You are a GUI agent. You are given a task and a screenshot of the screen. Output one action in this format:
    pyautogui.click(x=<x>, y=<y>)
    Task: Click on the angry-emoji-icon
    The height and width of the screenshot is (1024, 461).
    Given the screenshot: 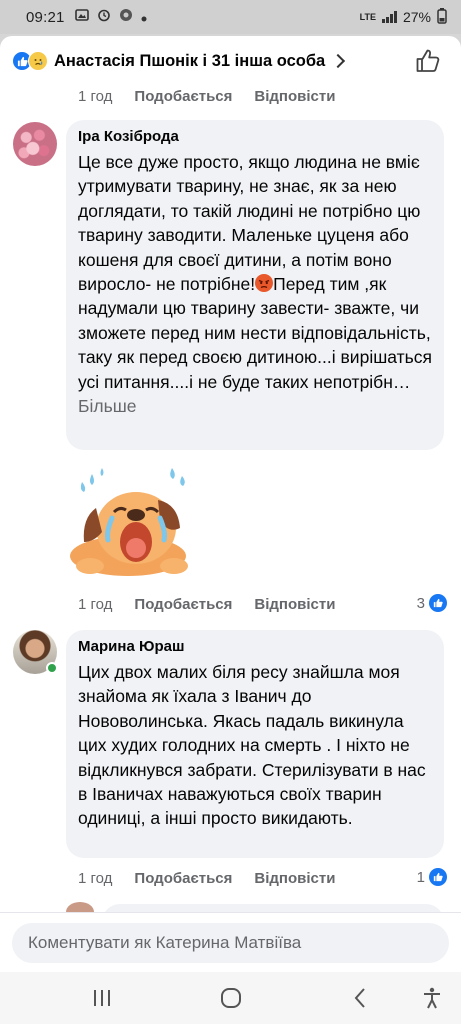 What is the action you would take?
    pyautogui.click(x=264, y=283)
    